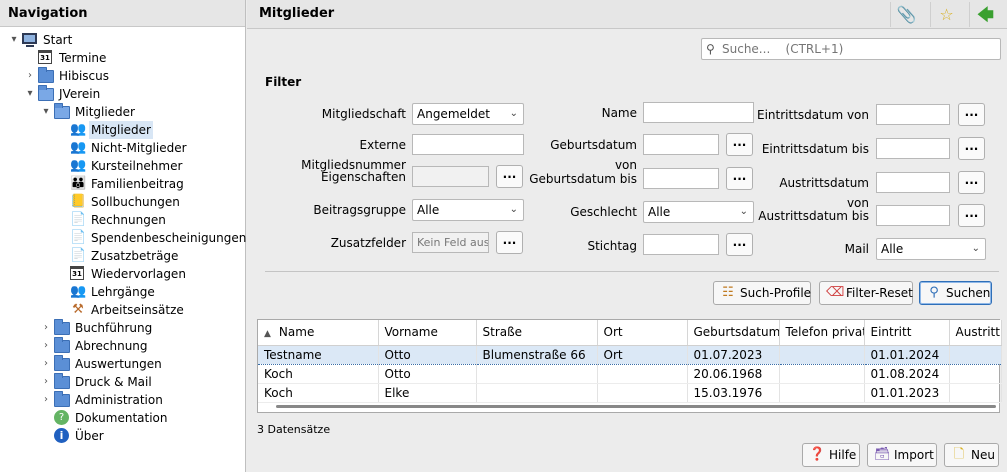  What do you see at coordinates (913, 215) in the screenshot?
I see `austrittsdatum-bis-input` at bounding box center [913, 215].